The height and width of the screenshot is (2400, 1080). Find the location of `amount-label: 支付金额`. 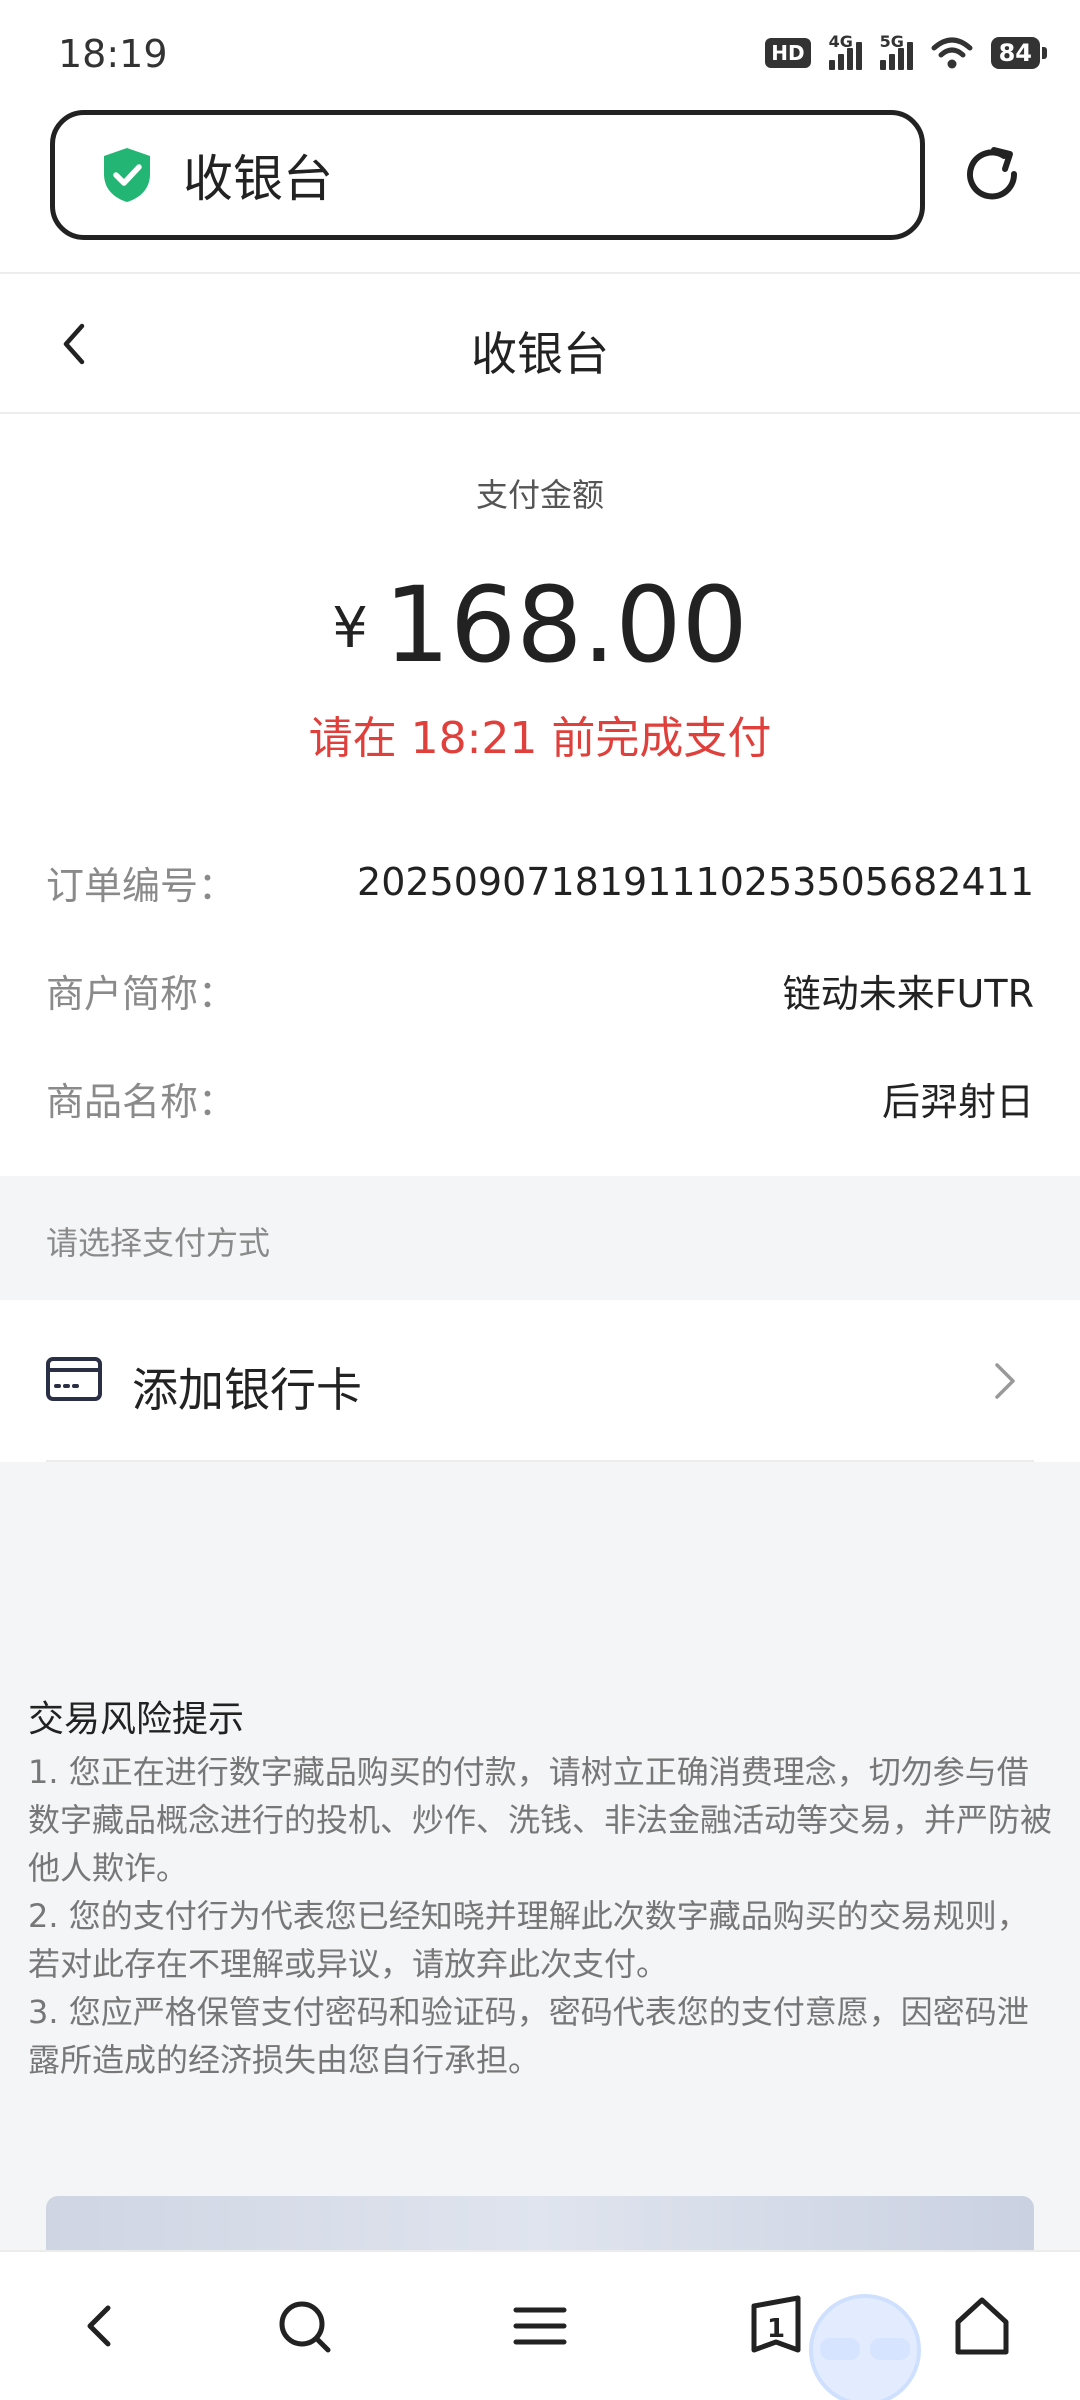

amount-label: 支付金额 is located at coordinates (539, 495).